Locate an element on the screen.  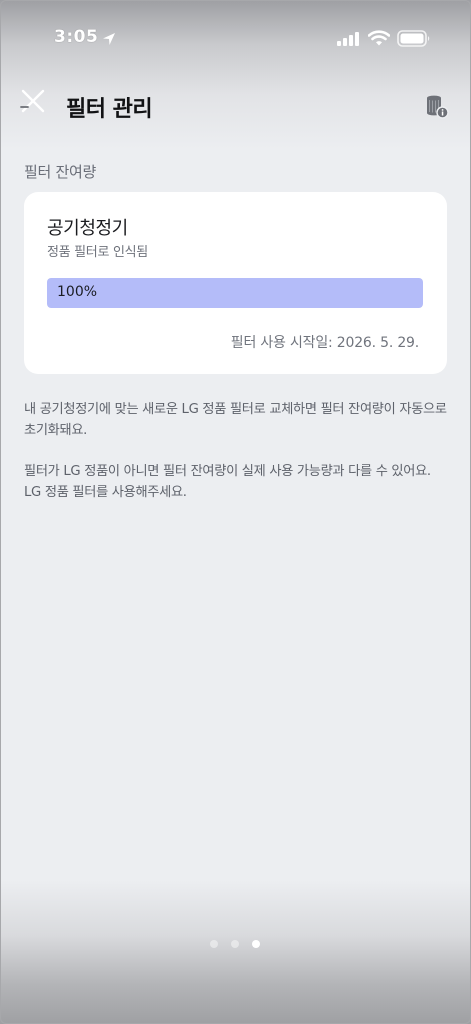
signal-icon is located at coordinates (348, 39).